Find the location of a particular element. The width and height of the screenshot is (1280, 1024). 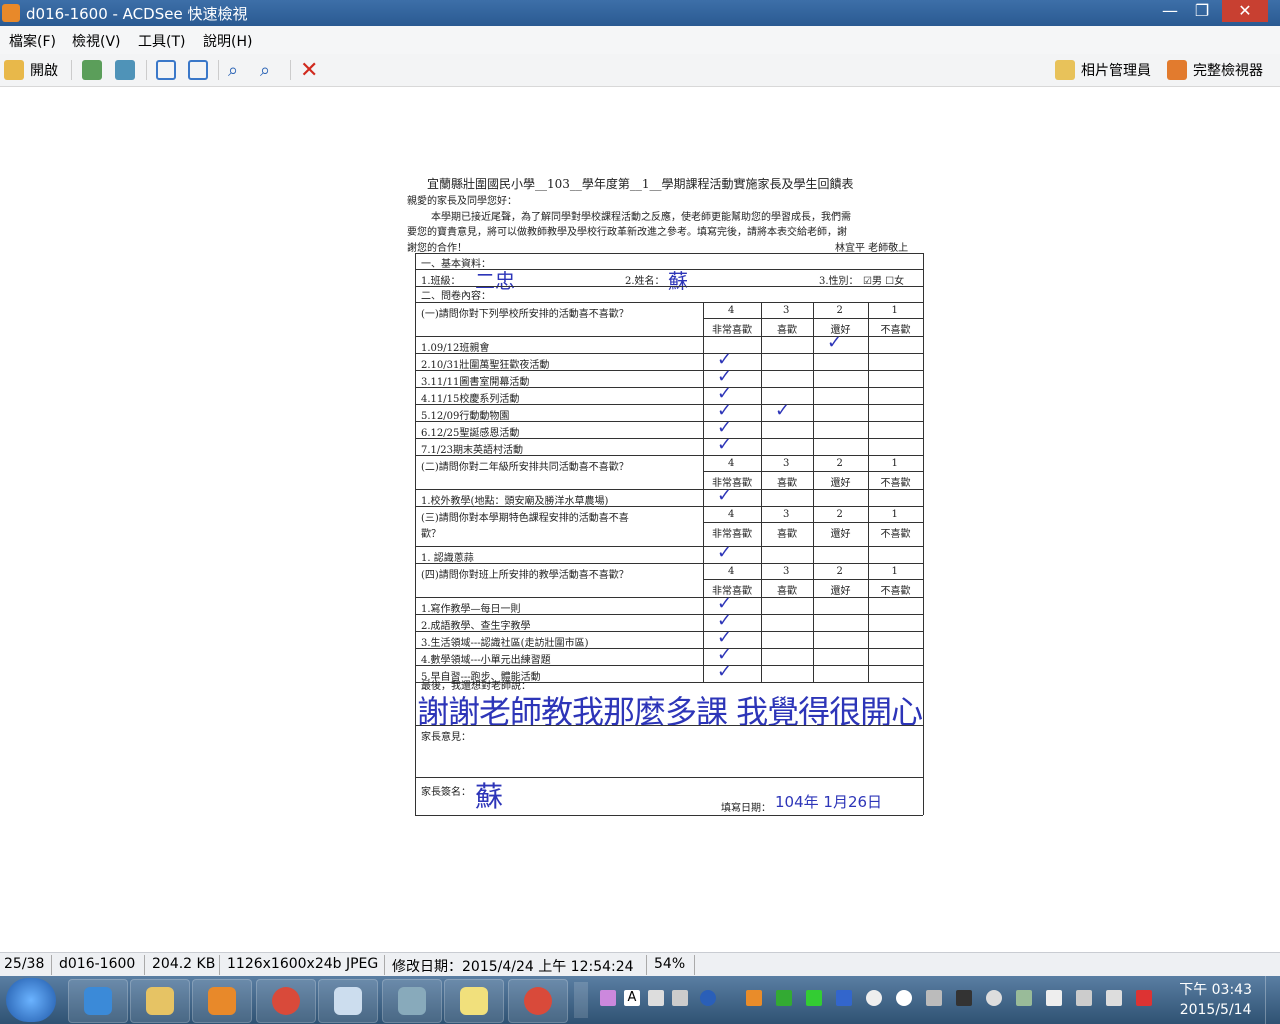

item-label: 1. 認識蔥蒜 is located at coordinates (447, 558).